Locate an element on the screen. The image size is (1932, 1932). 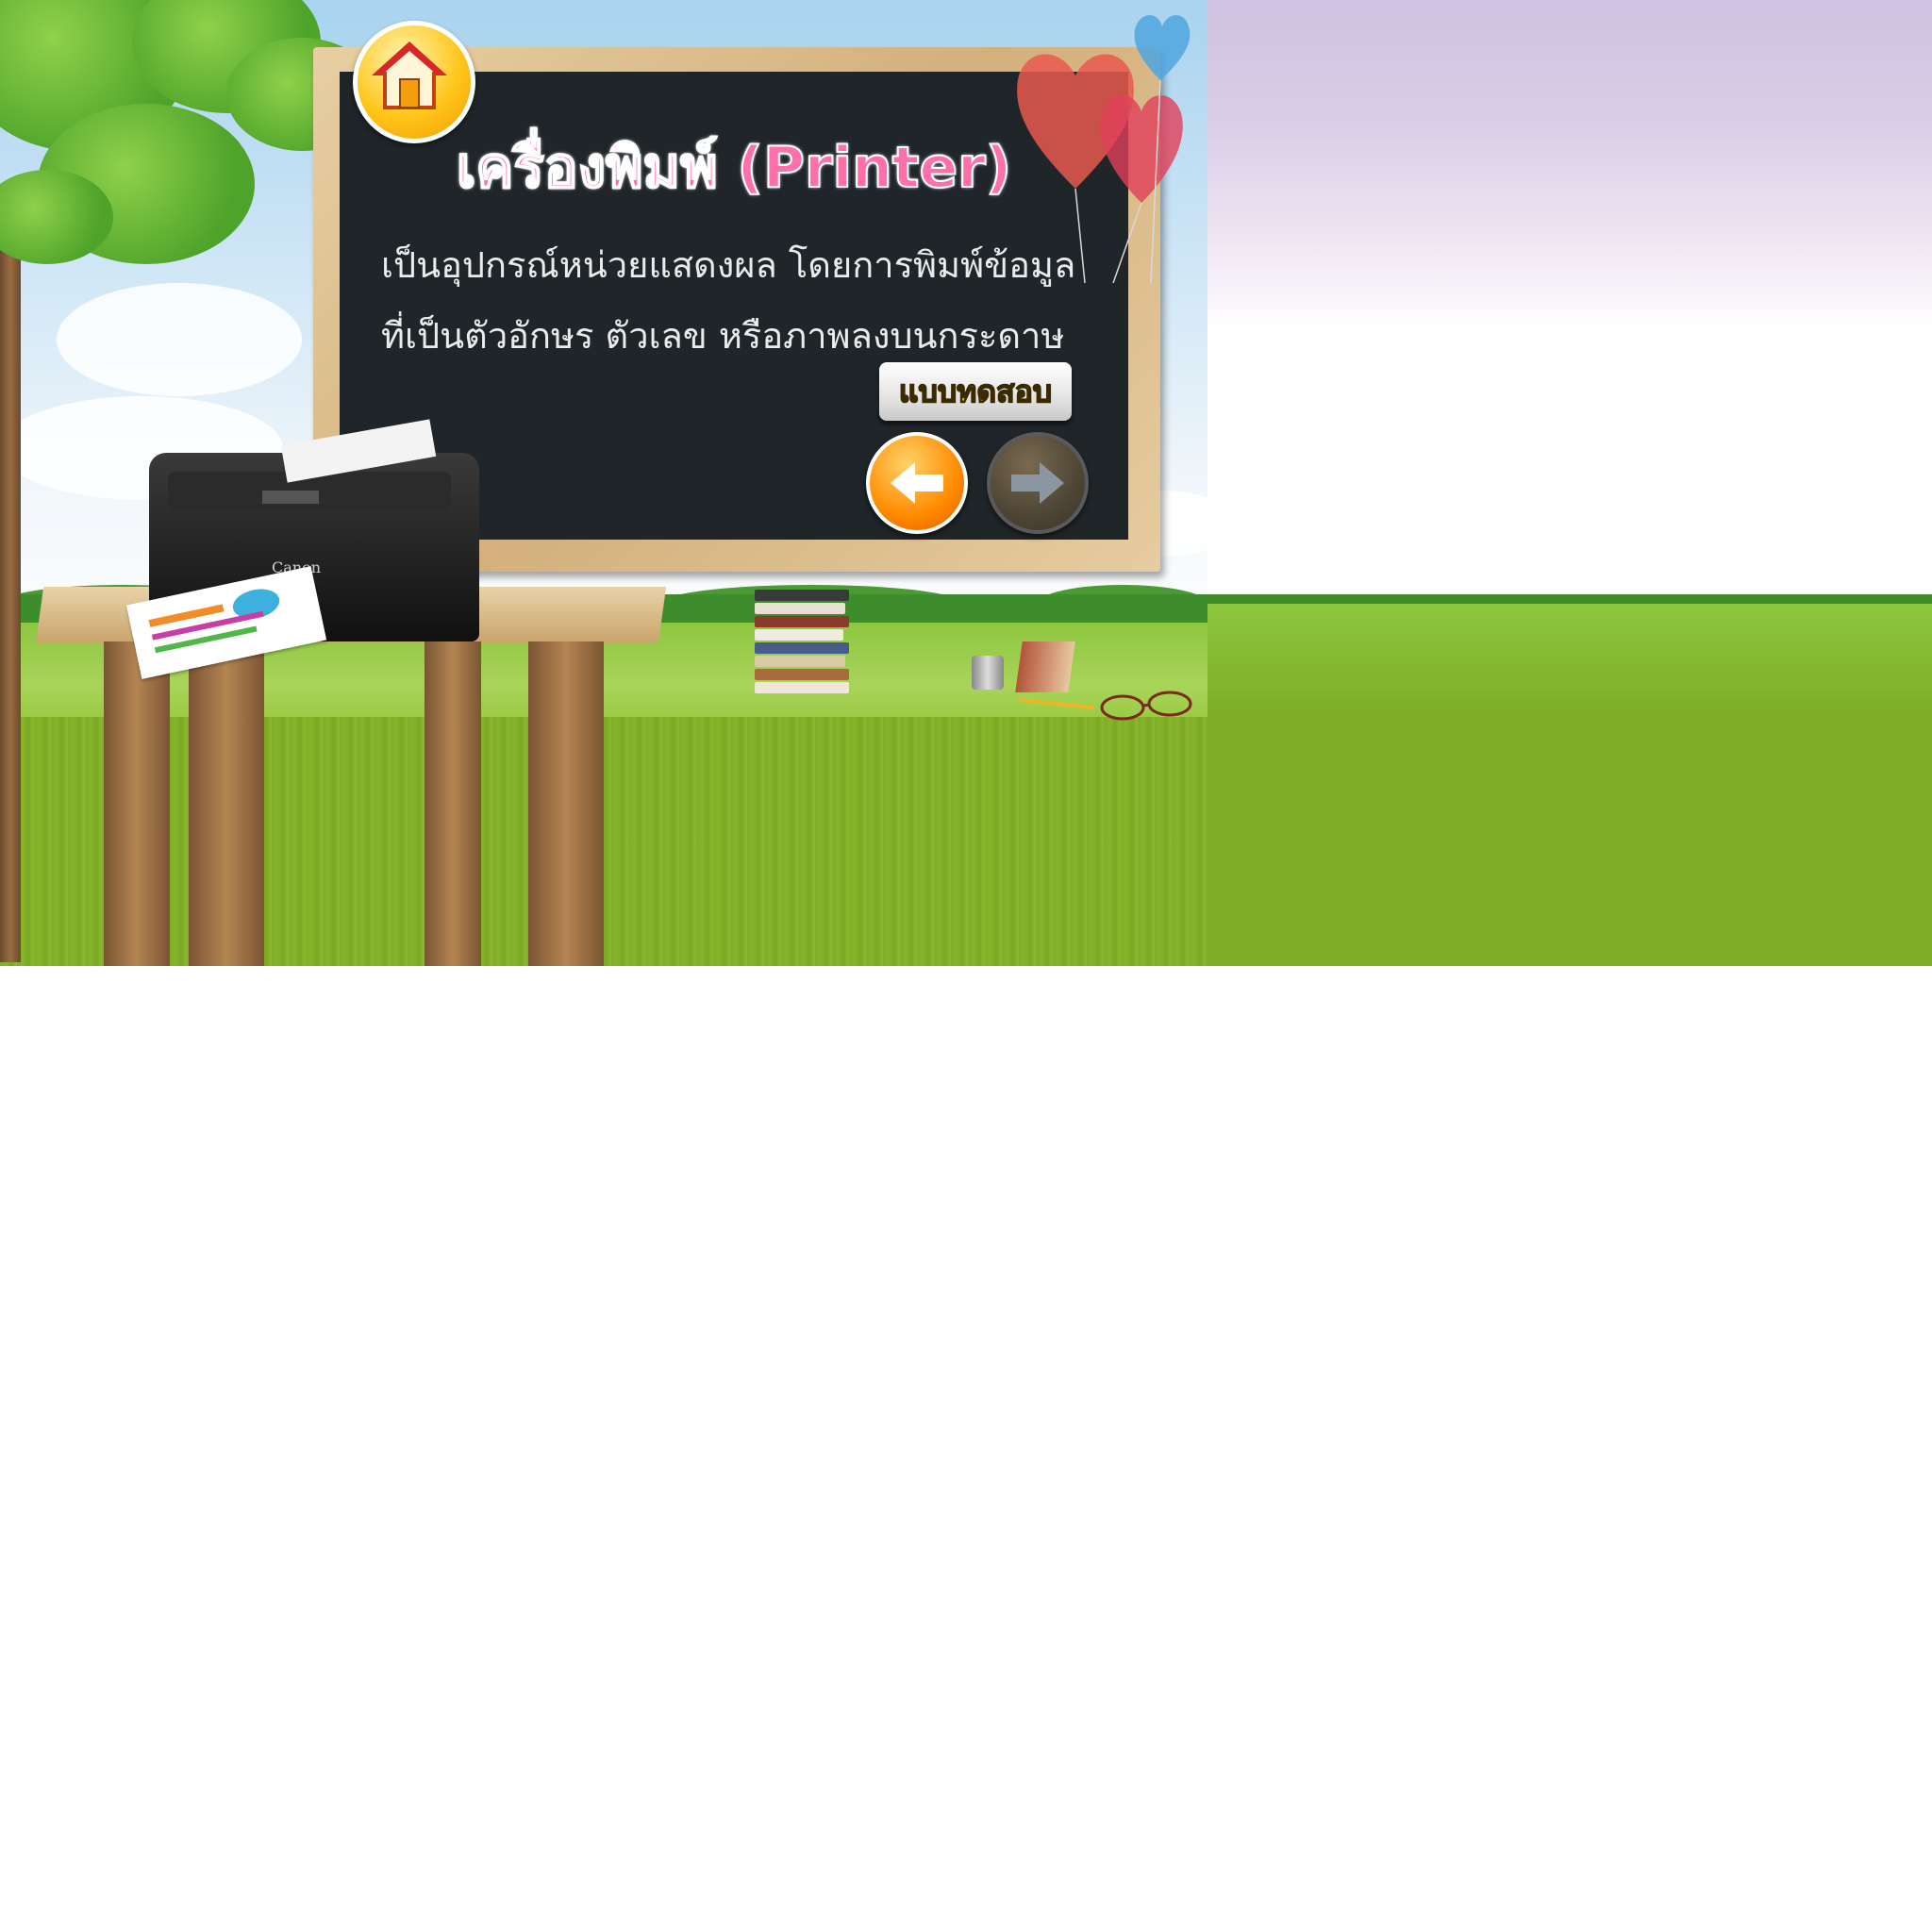
cloud is located at coordinates (179, 339).